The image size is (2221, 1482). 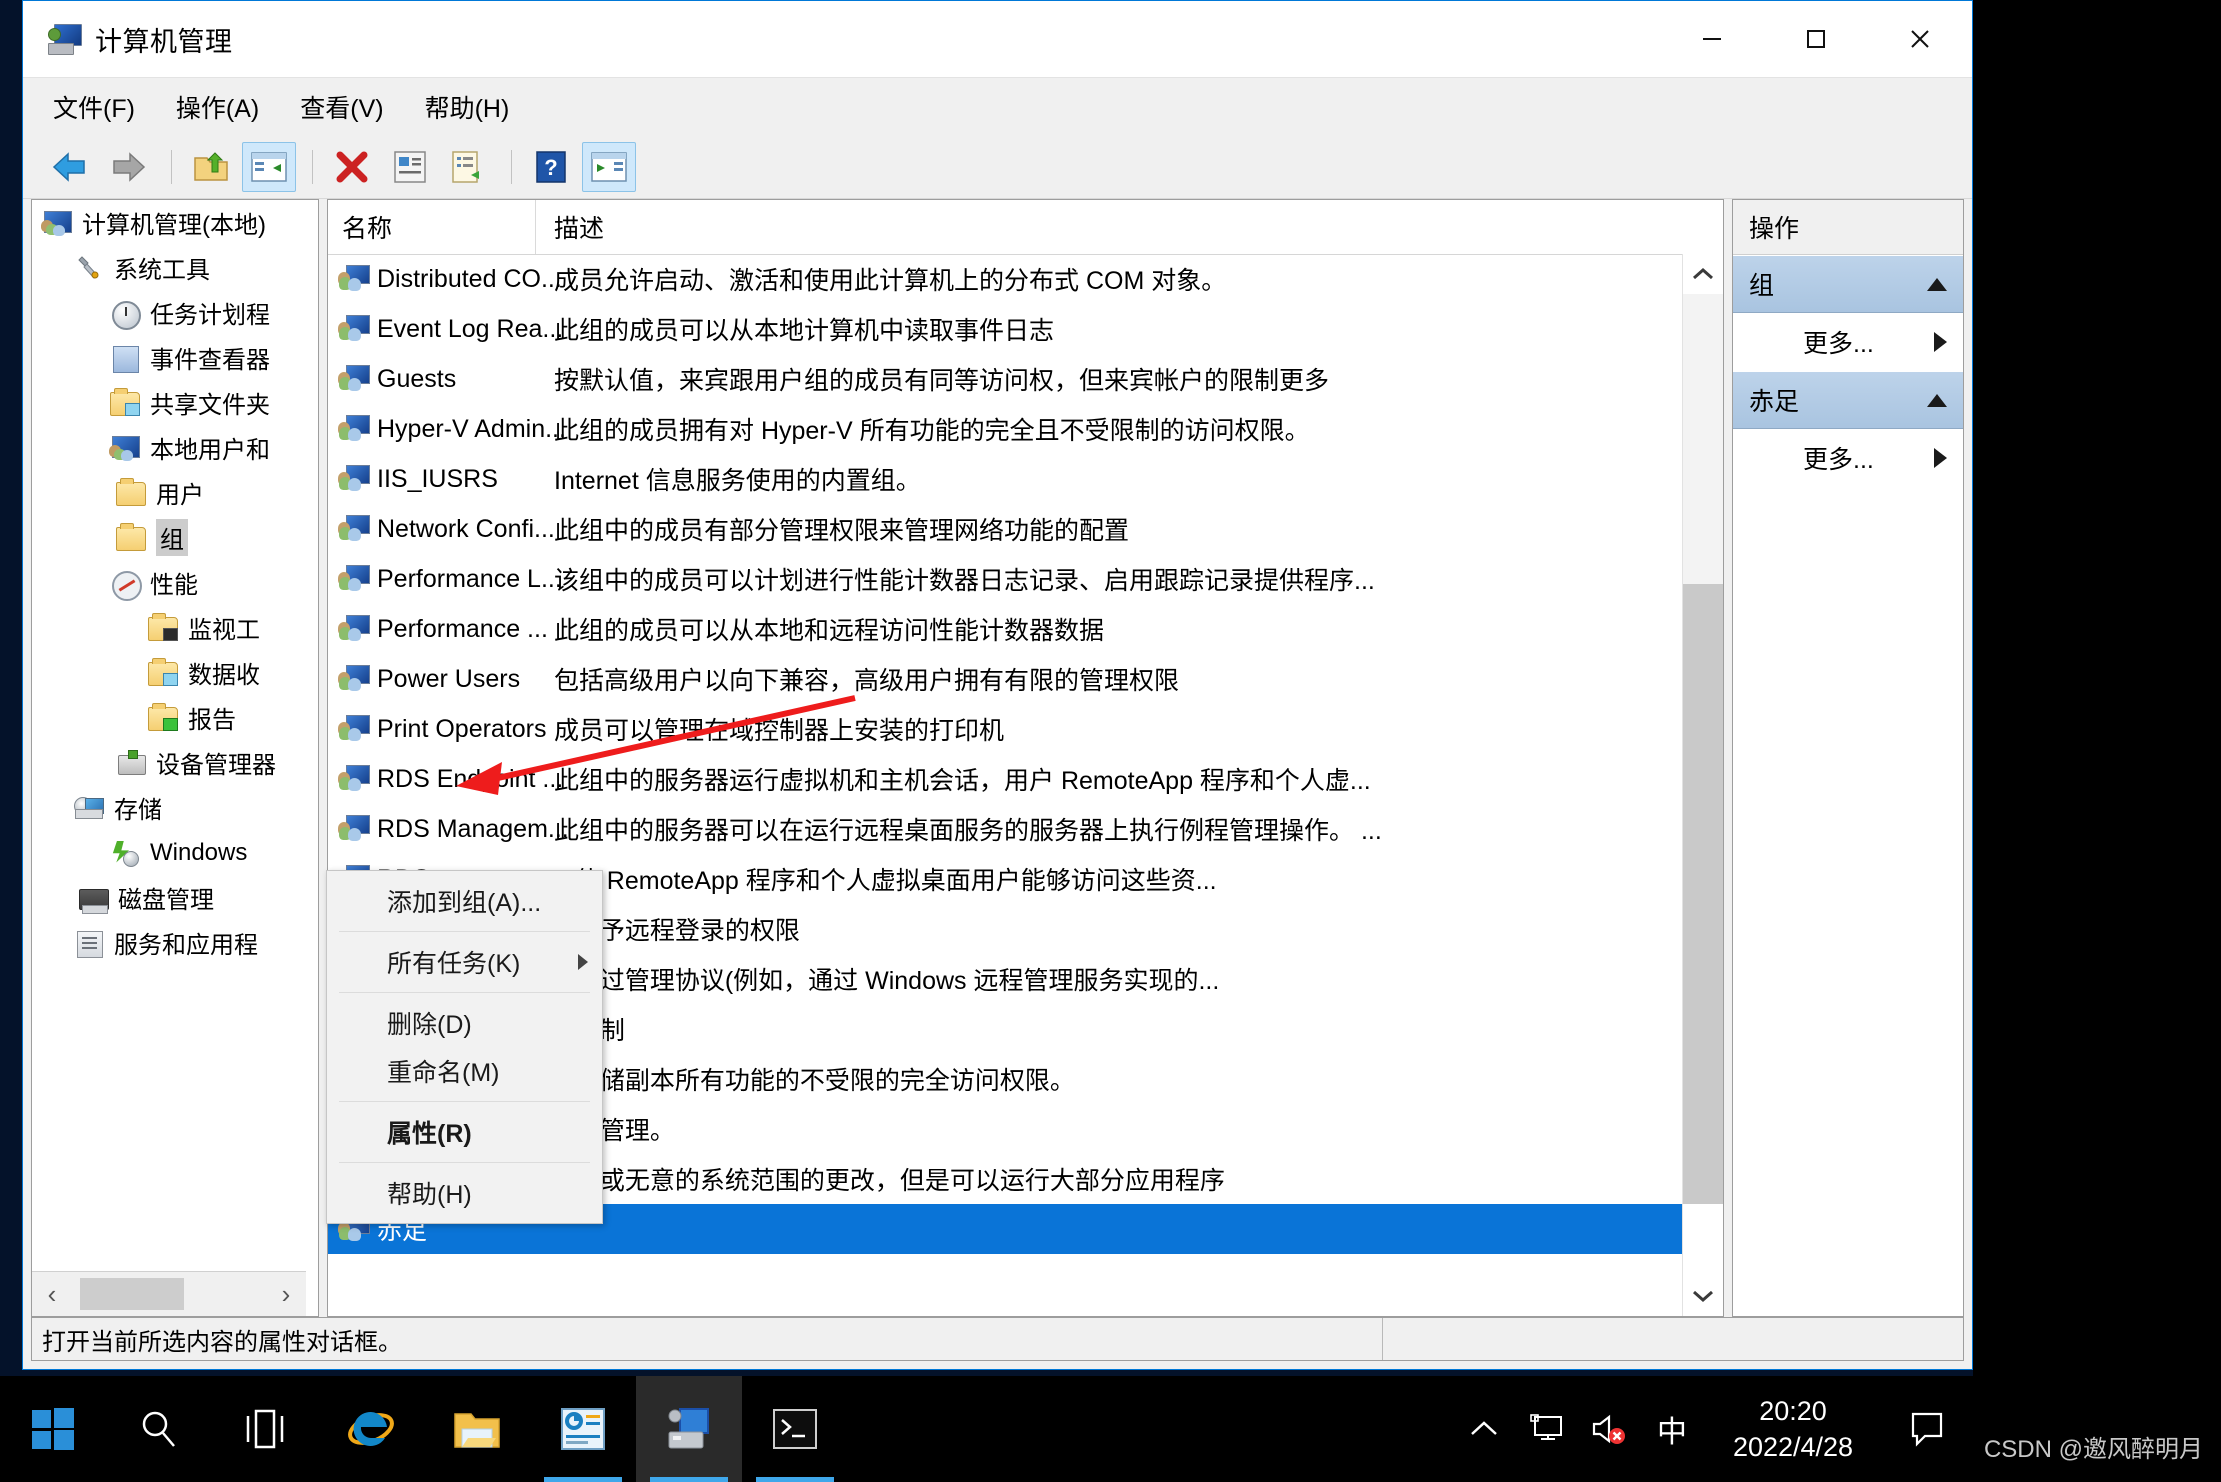 What do you see at coordinates (1005, 729) in the screenshot?
I see `table-row: Print Operators 成员可以管理在域控制器上安装的打印机` at bounding box center [1005, 729].